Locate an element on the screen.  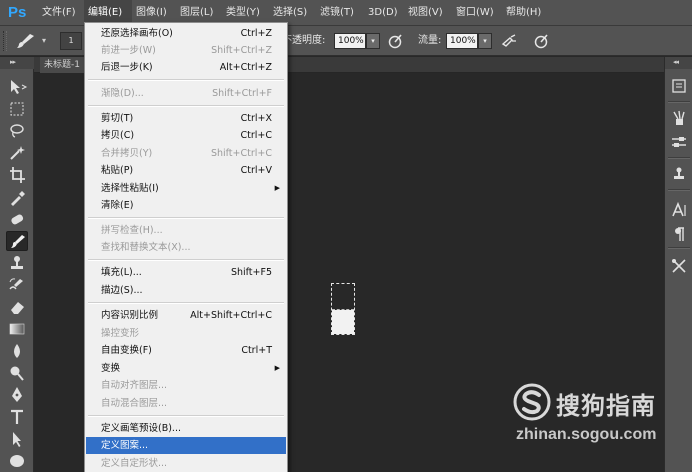
menu-undo: 还原选择画布(O) Ctrl+Z is located at coordinates (186, 33).